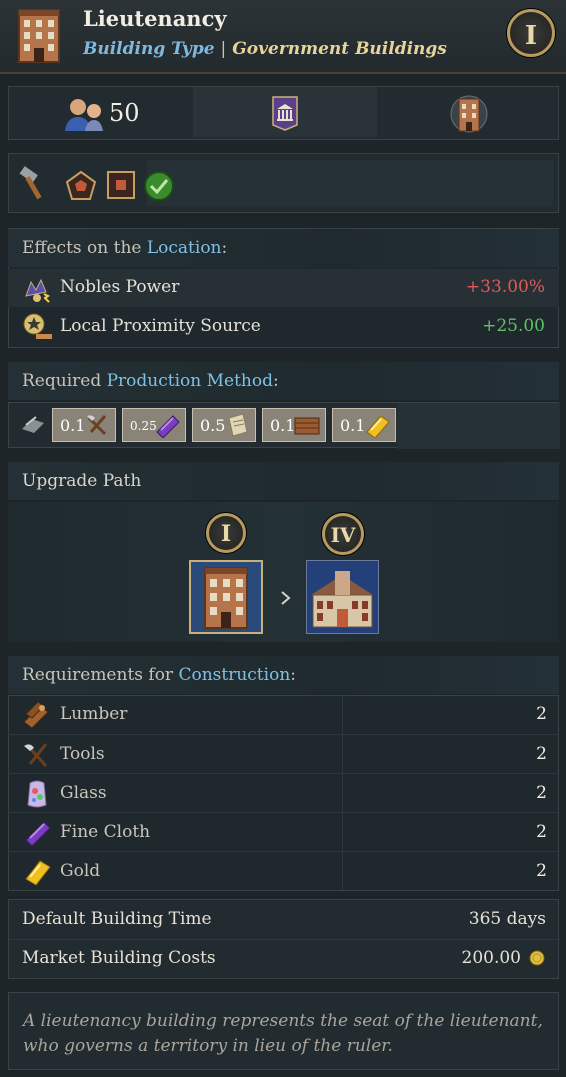 The width and height of the screenshot is (566, 1077). What do you see at coordinates (184, 248) in the screenshot?
I see `location-link: Location` at bounding box center [184, 248].